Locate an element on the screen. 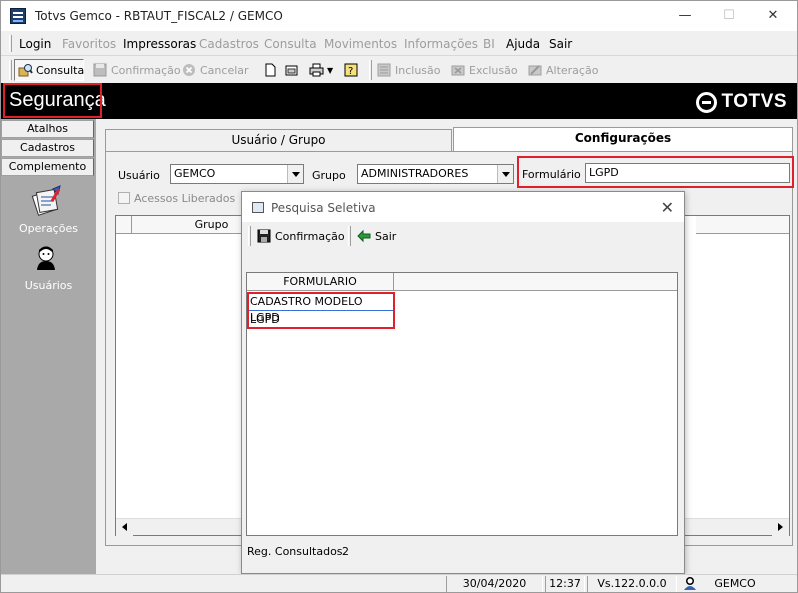 This screenshot has width=798, height=593. dialog-title-bar: Pesquisa Seletiva ✕ is located at coordinates (463, 207).